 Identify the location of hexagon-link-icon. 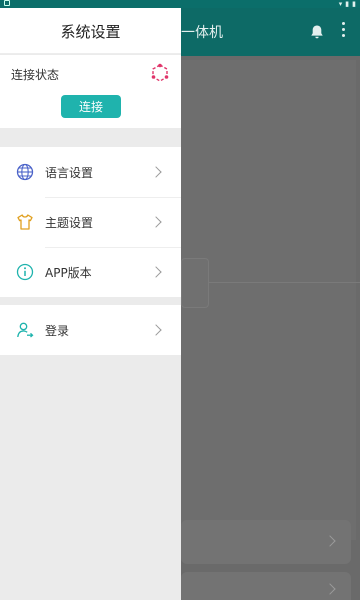
(160, 72).